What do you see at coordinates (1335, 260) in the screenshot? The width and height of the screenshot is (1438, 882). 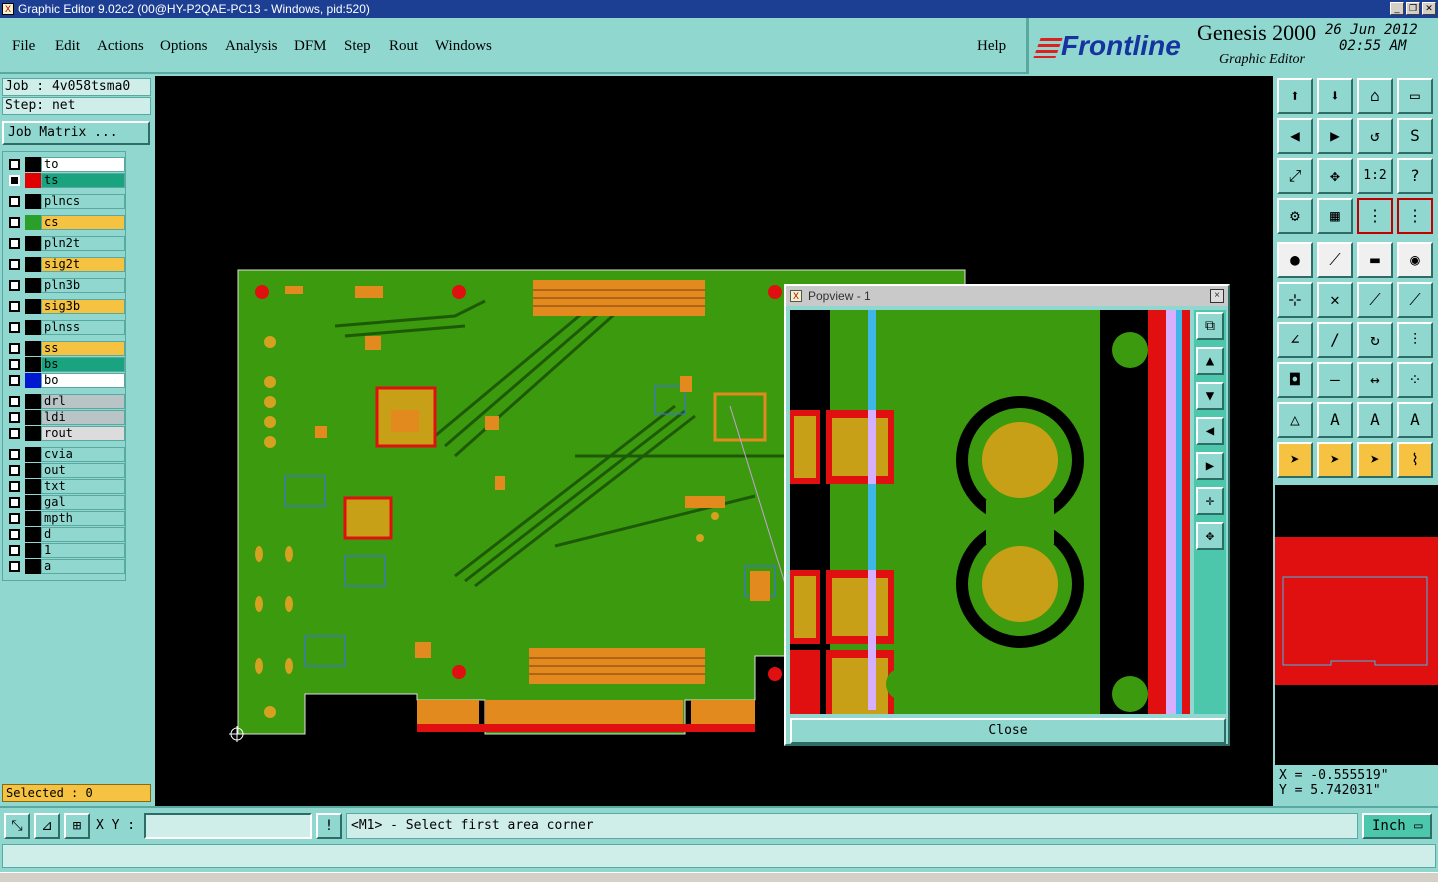 I see `tool-draw-icon: ⟋` at bounding box center [1335, 260].